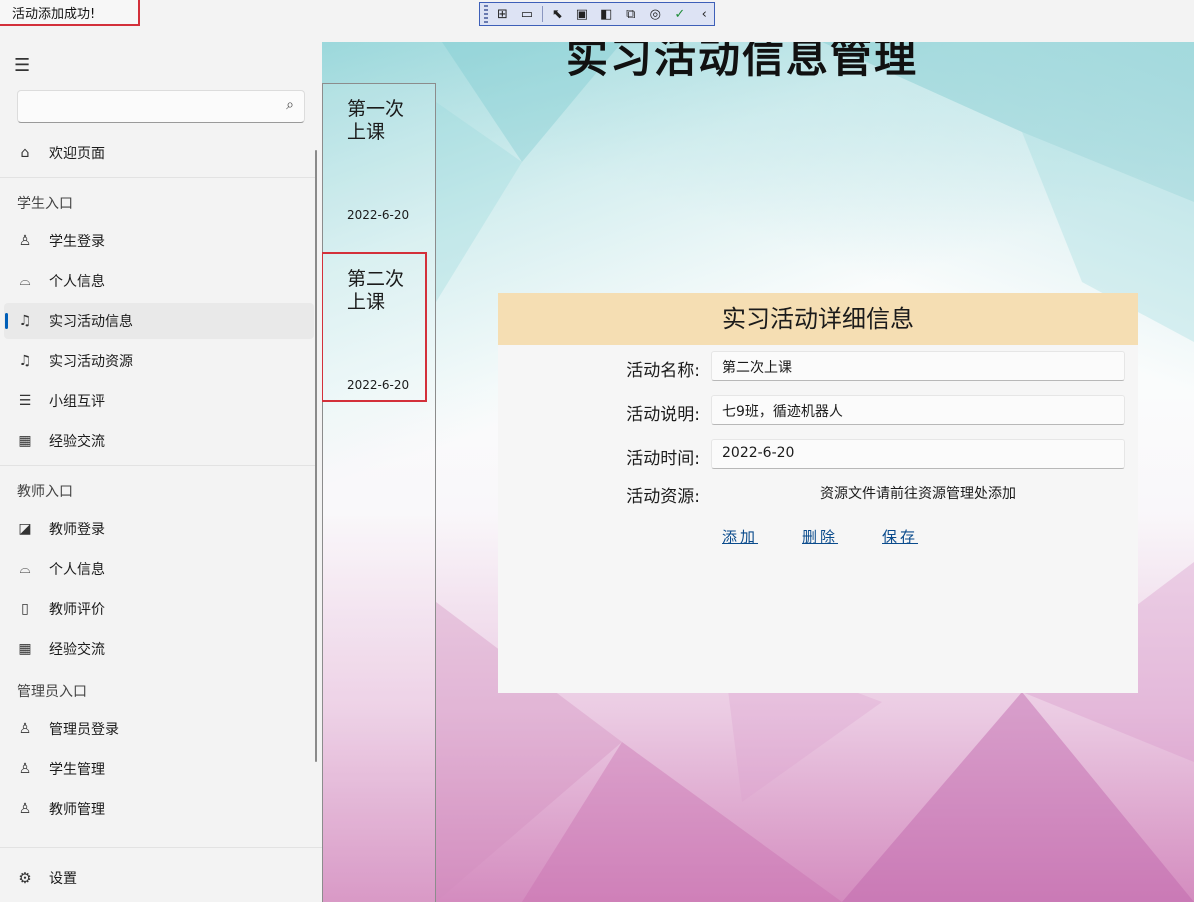 Image resolution: width=1194 pixels, height=902 pixels. What do you see at coordinates (25, 153) in the screenshot?
I see `home-icon: ⌂` at bounding box center [25, 153].